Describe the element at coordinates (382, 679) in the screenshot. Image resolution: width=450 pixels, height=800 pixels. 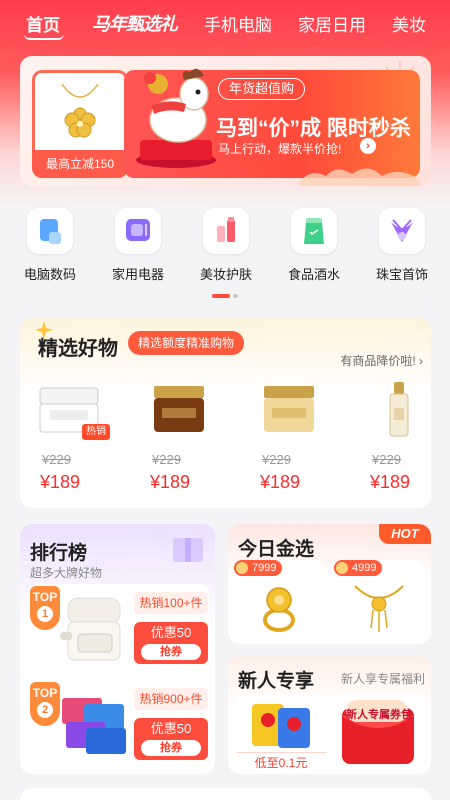
I see `section-subtitle: 新人享专属福利` at that location.